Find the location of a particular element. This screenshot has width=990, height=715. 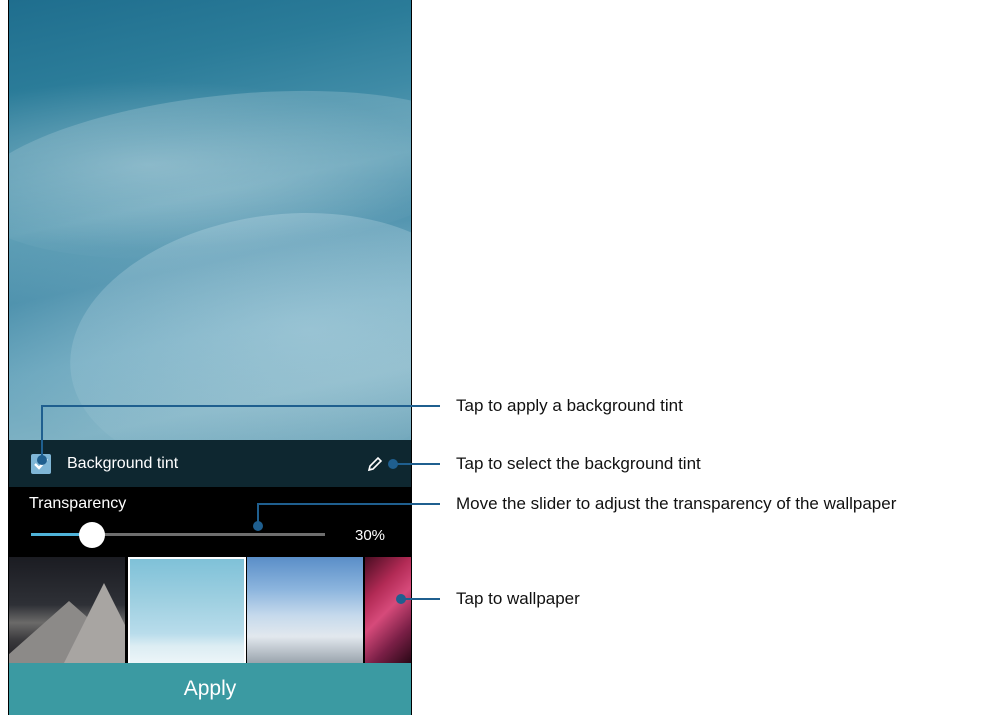

callout-select-tint: Tap to select the background tint is located at coordinates (578, 463).